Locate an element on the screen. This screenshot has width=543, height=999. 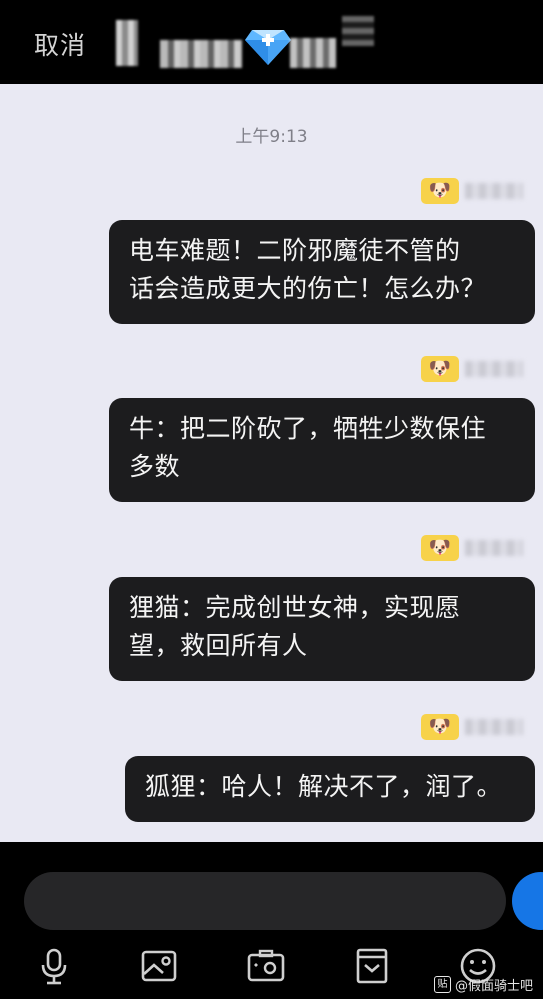
bag-icon is located at coordinates (372, 966).